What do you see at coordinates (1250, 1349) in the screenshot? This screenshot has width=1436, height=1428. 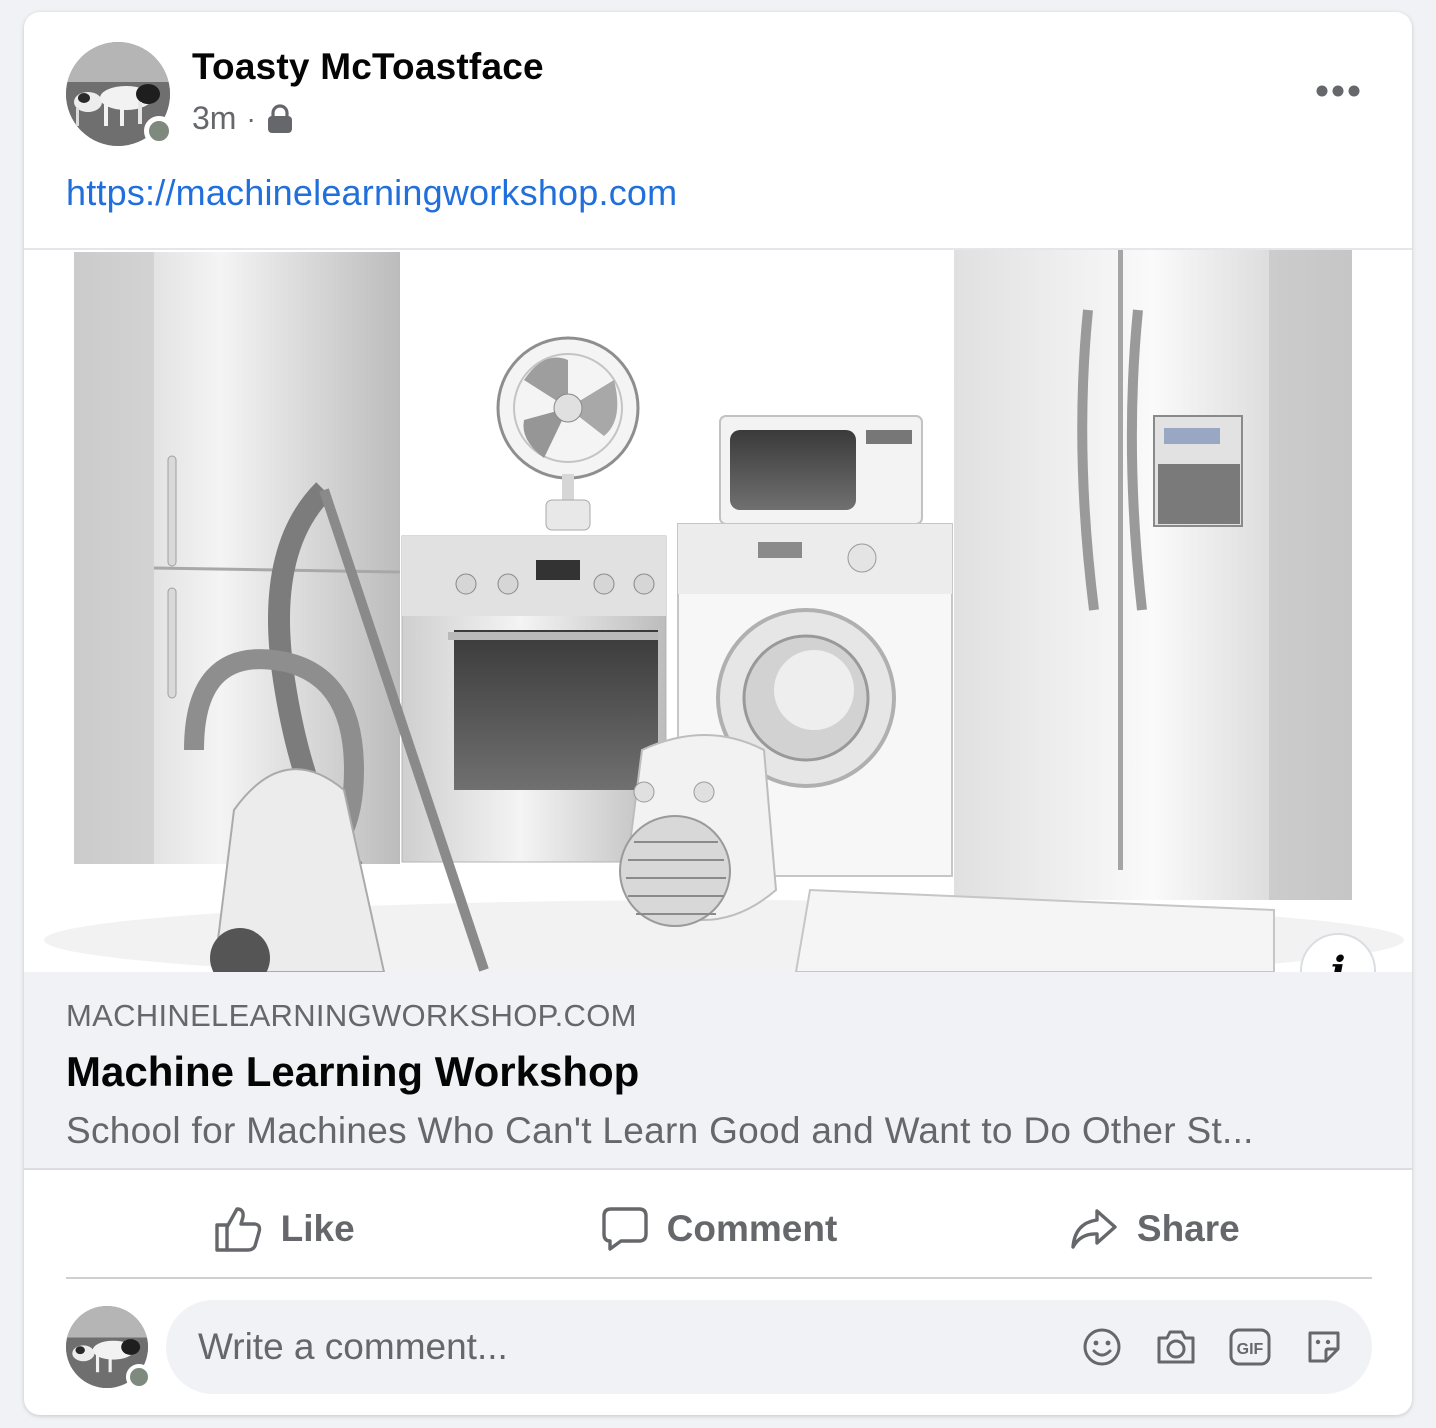 I see `svg-text: GIF` at bounding box center [1250, 1349].